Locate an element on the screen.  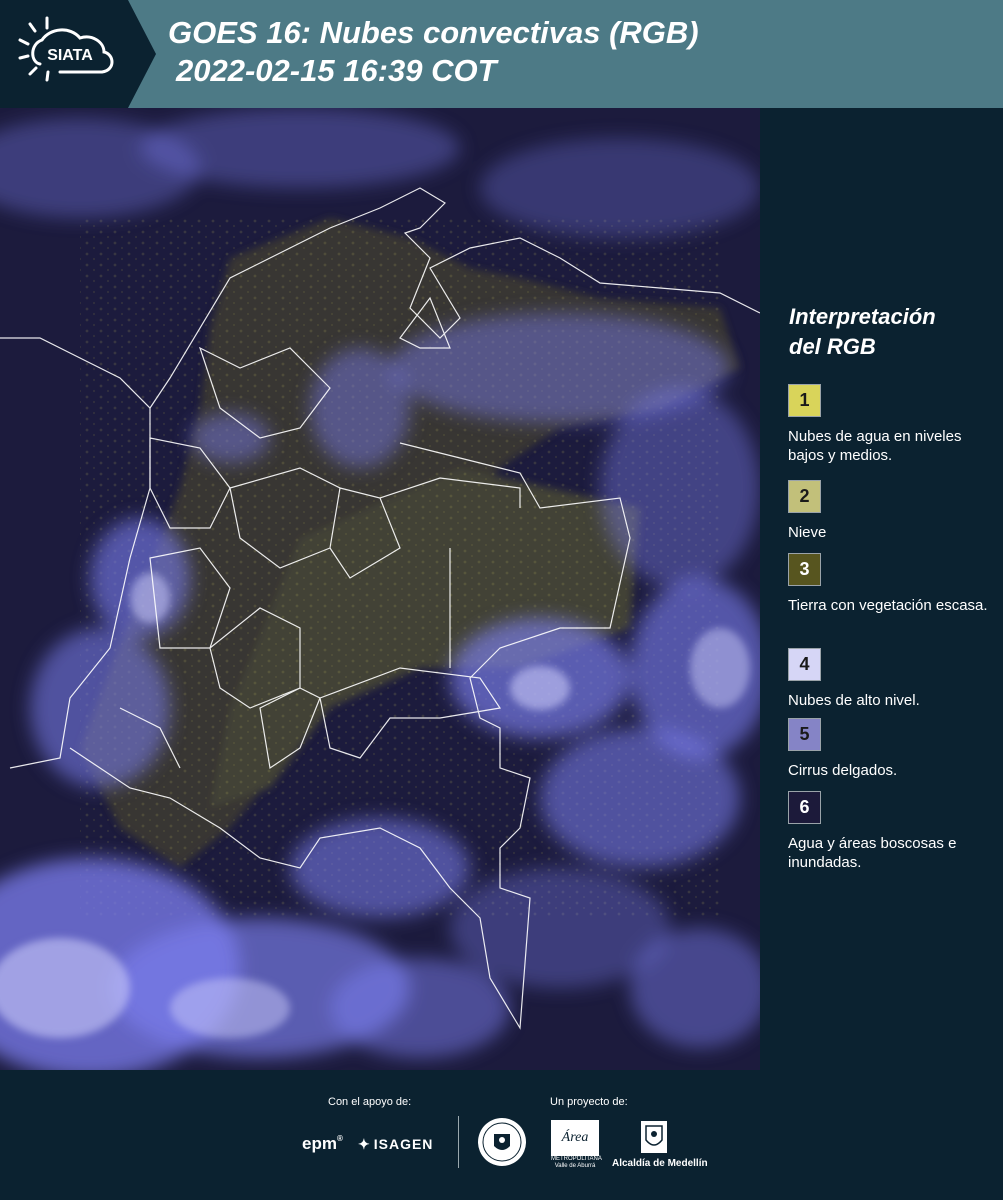
epm-logo: epm® is located at coordinates (322, 1143).